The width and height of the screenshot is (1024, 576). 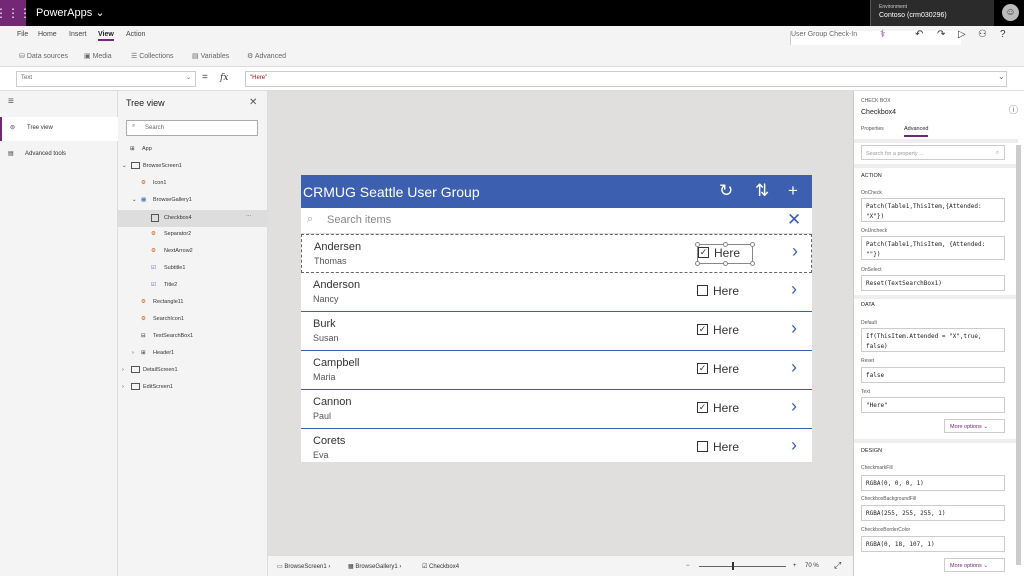 I want to click on checkmarkfill-input: RGBA(0, 0, 0, 1), so click(x=933, y=483).